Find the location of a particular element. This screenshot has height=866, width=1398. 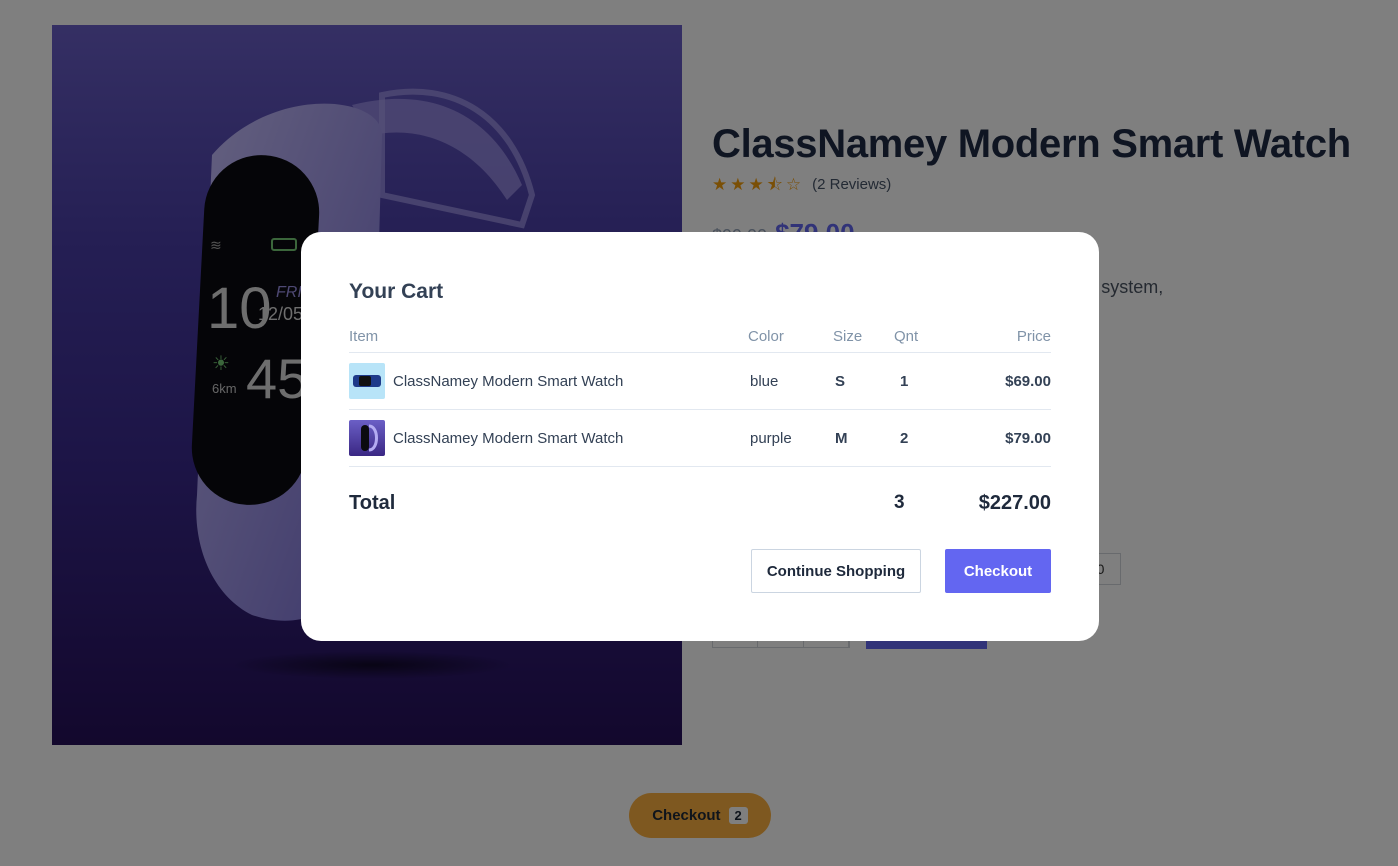

cart-item-color: purple is located at coordinates (771, 438).